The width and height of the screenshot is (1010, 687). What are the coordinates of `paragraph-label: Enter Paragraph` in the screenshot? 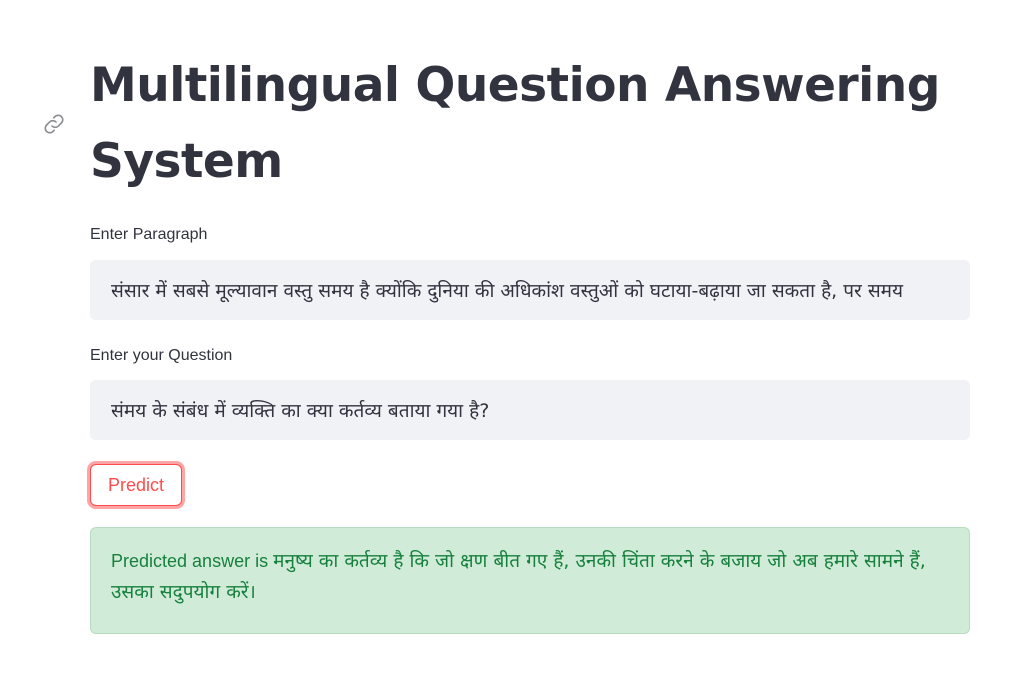 It's located at (149, 234).